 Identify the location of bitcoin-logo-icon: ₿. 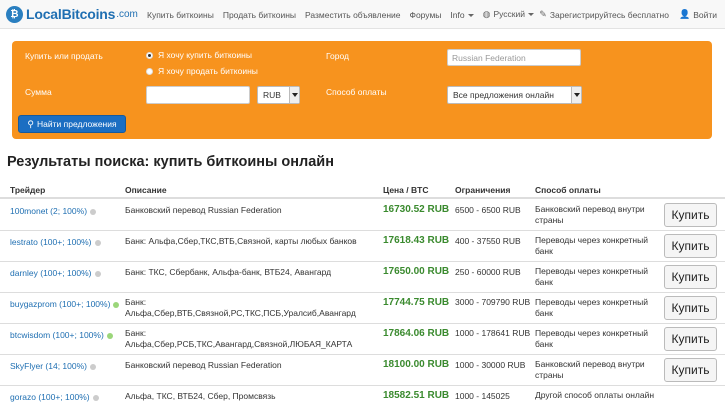
(14, 14).